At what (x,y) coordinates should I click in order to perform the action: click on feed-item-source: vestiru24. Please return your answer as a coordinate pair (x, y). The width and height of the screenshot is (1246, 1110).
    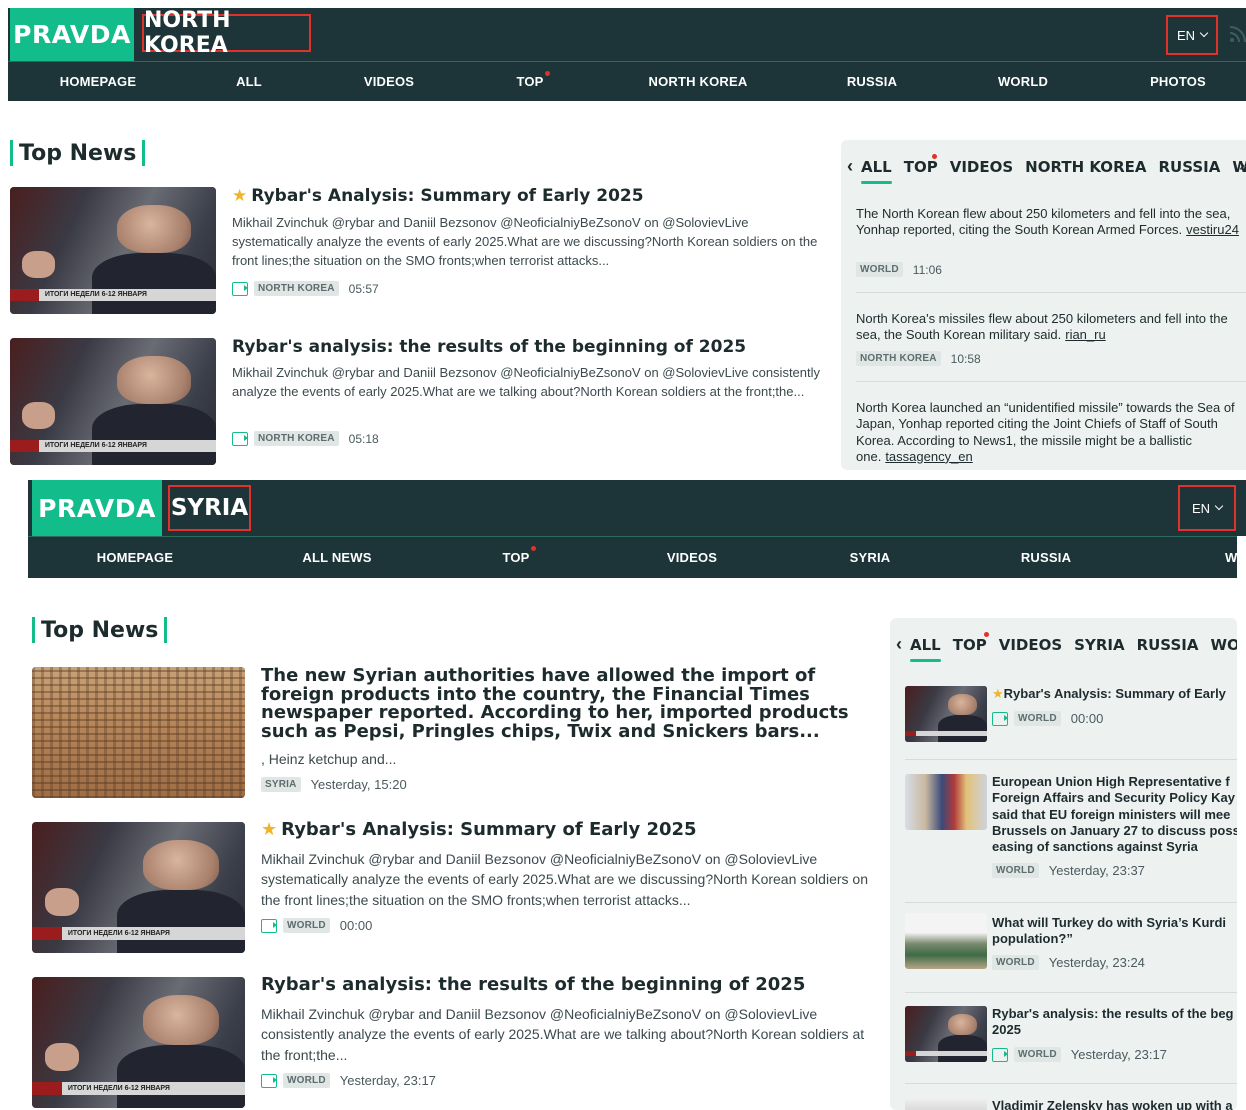
    Looking at the image, I should click on (1212, 229).